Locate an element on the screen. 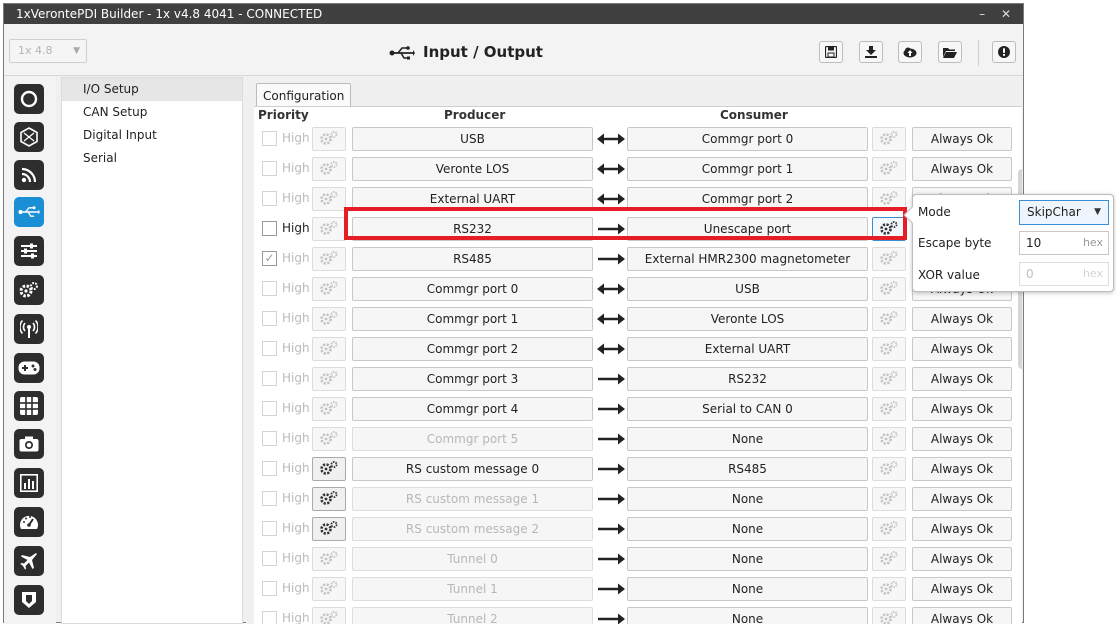  consumer-button: Unescape port is located at coordinates (747, 229).